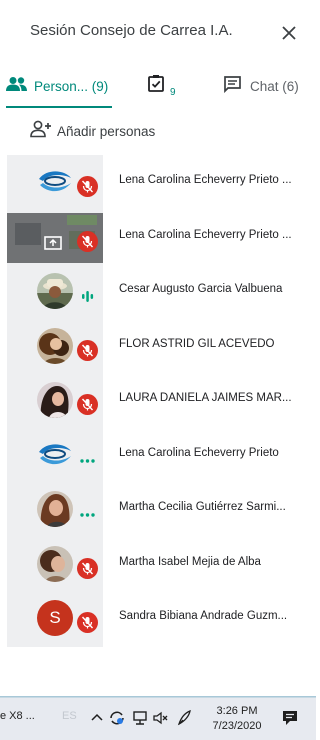 This screenshot has height=740, width=320. I want to click on sync-icon, so click(117, 718).